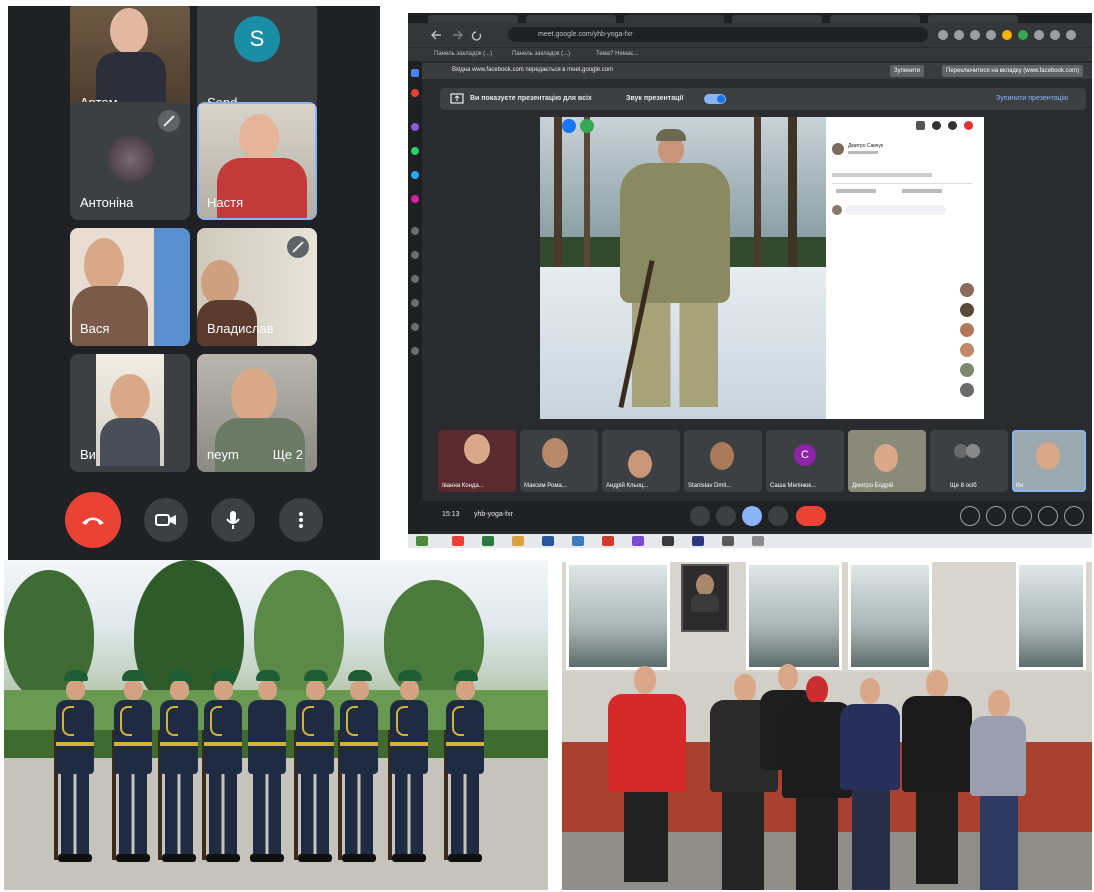  Describe the element at coordinates (922, 191) in the screenshot. I see `comment-button` at that location.